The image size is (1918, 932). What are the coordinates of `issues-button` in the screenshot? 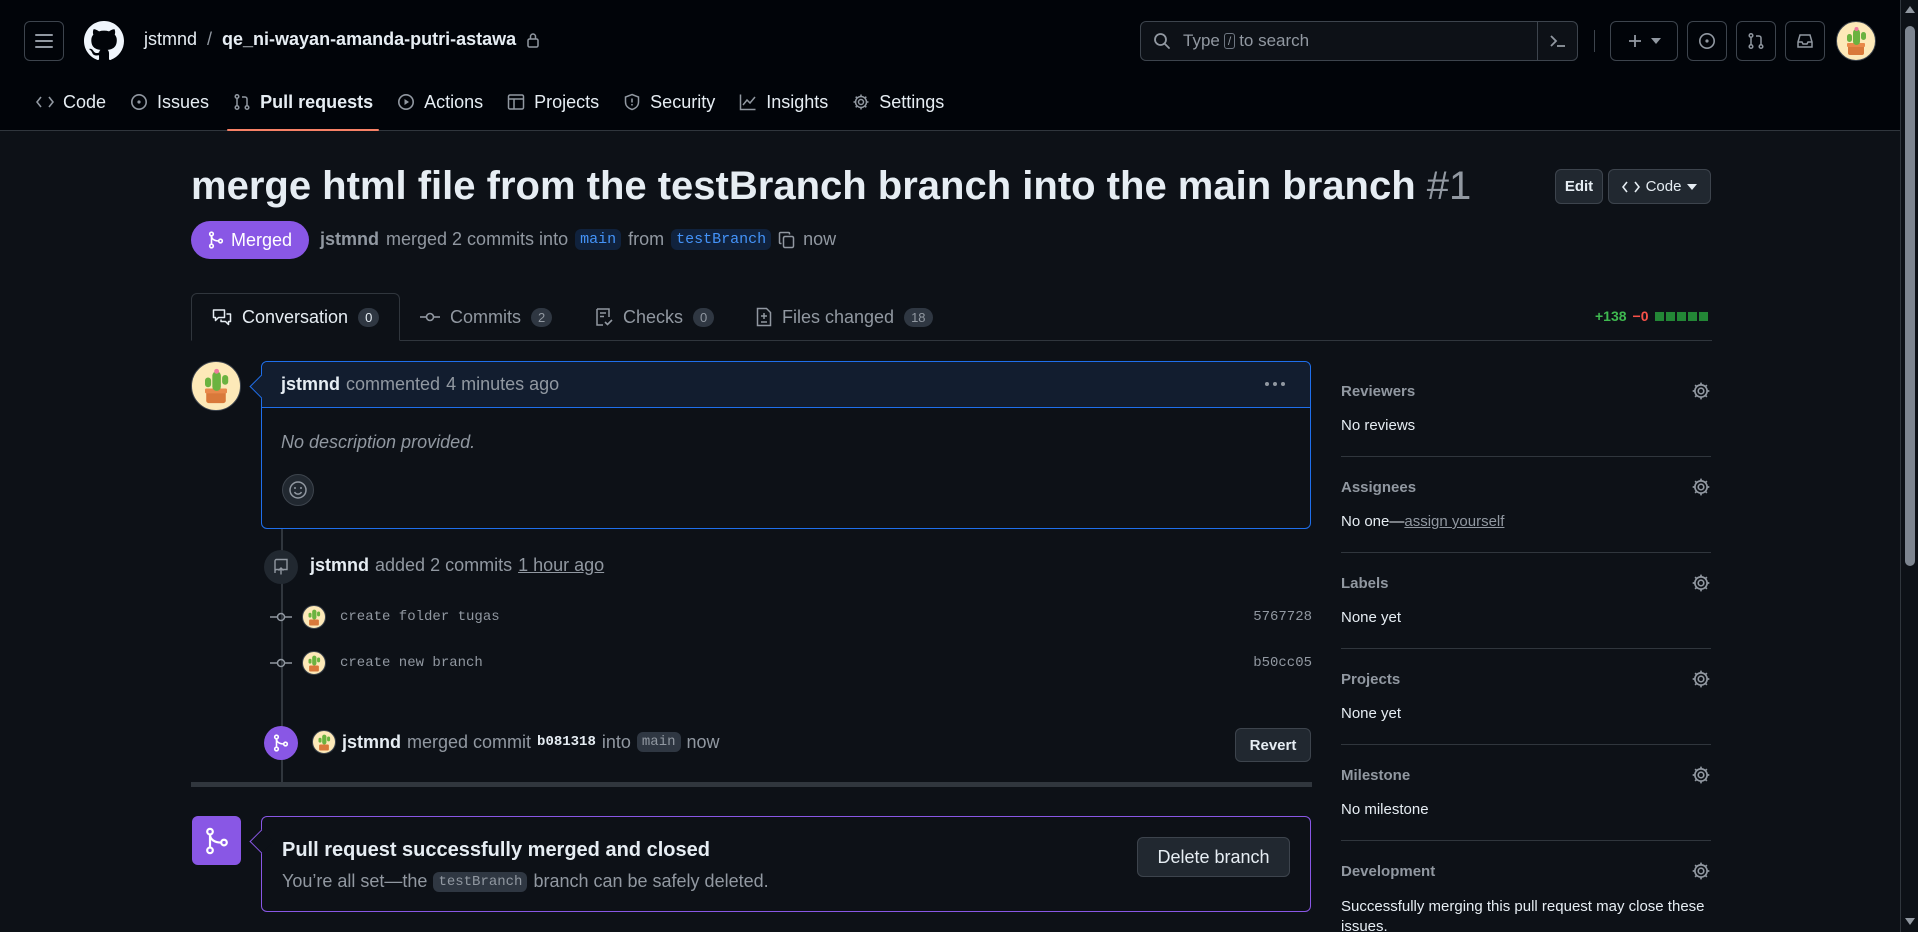 It's located at (1707, 41).